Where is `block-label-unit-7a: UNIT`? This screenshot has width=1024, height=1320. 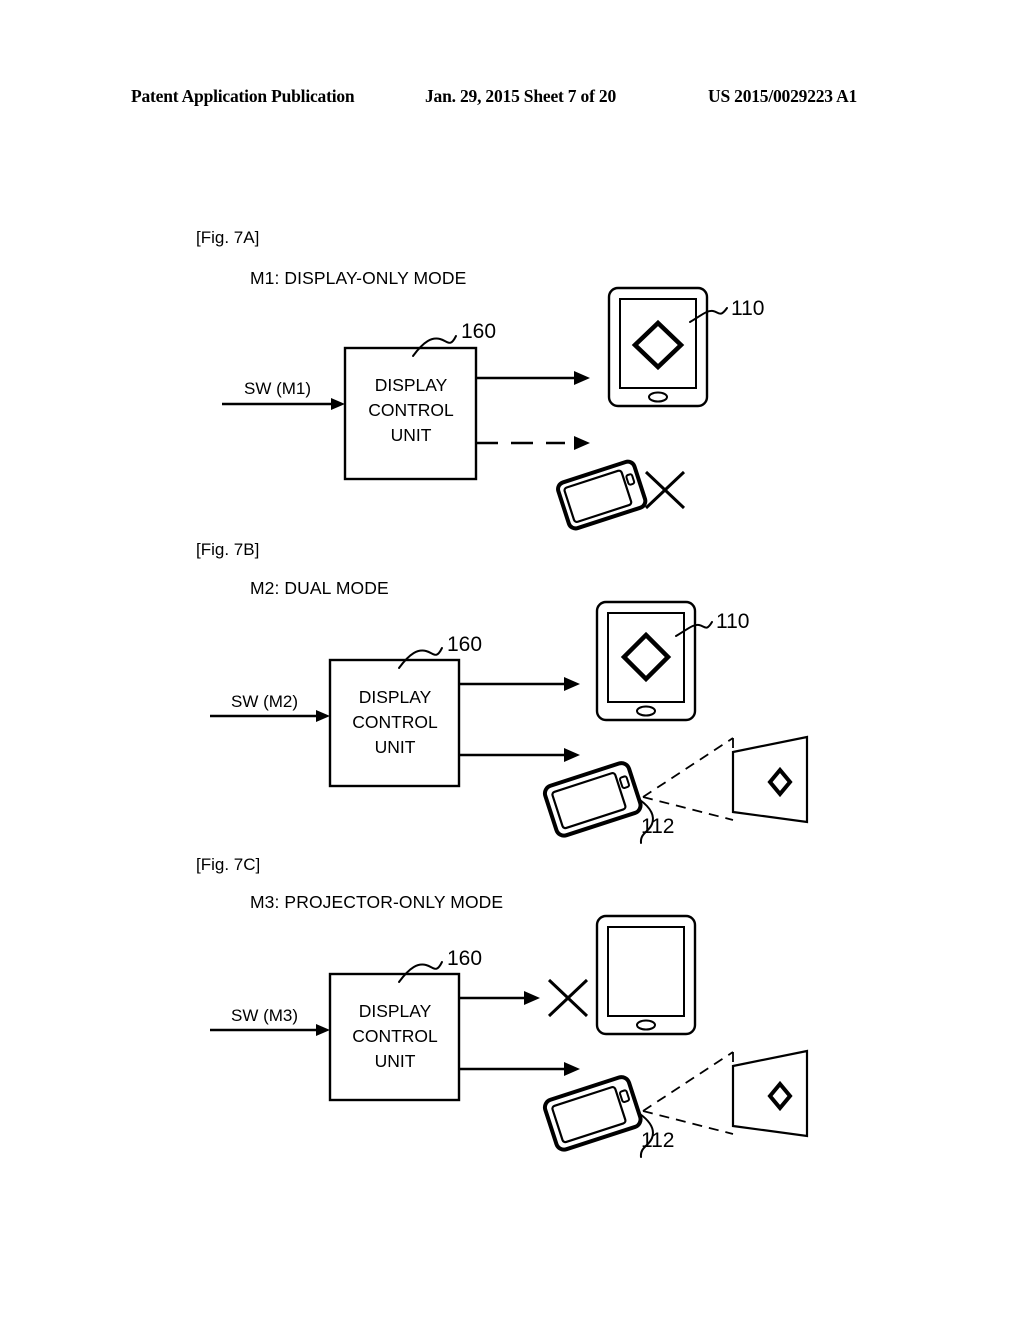
block-label-unit-7a: UNIT is located at coordinates (411, 435).